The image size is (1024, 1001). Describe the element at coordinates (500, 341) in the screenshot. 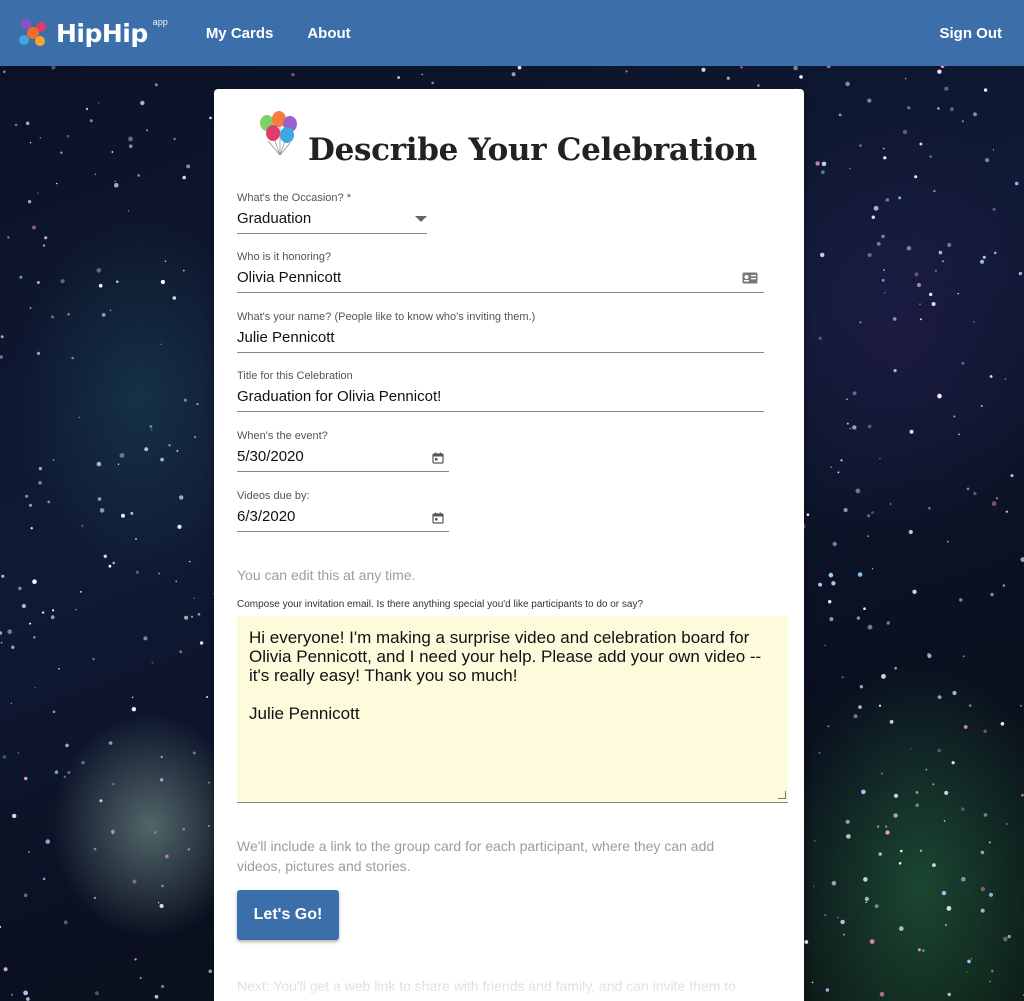

I see `your-name-input: Julie Pennicott` at that location.